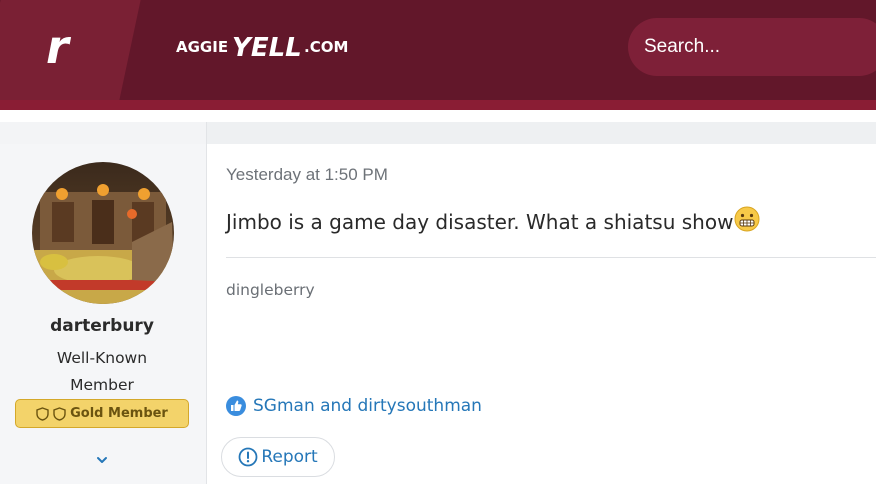  What do you see at coordinates (102, 326) in the screenshot?
I see `username: darterbury` at bounding box center [102, 326].